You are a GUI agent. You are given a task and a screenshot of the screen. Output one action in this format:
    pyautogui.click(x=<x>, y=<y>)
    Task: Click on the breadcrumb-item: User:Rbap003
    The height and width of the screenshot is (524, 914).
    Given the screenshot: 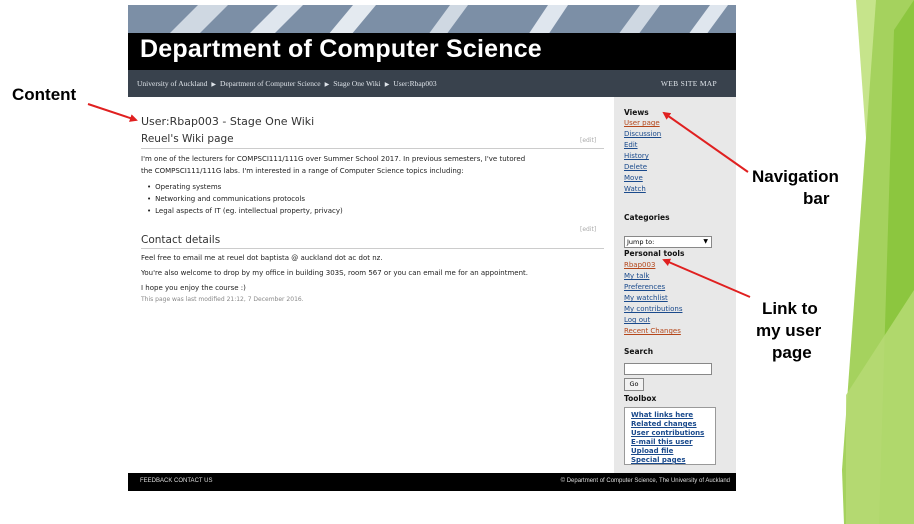 What is the action you would take?
    pyautogui.click(x=414, y=83)
    